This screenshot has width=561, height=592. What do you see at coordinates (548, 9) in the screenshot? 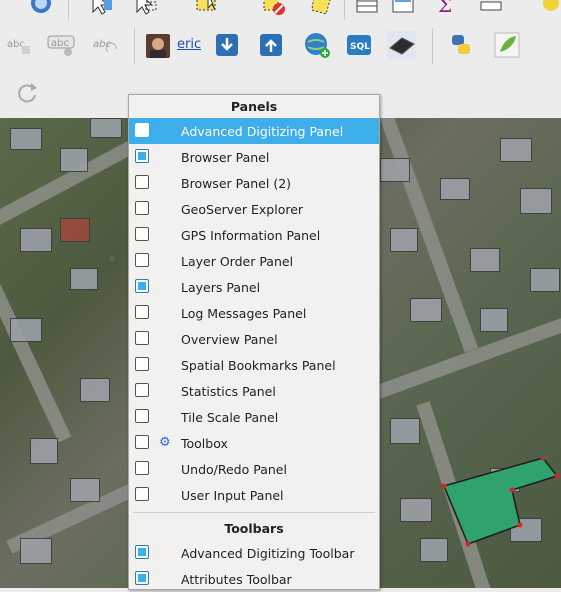
I see `map-tips-icon` at bounding box center [548, 9].